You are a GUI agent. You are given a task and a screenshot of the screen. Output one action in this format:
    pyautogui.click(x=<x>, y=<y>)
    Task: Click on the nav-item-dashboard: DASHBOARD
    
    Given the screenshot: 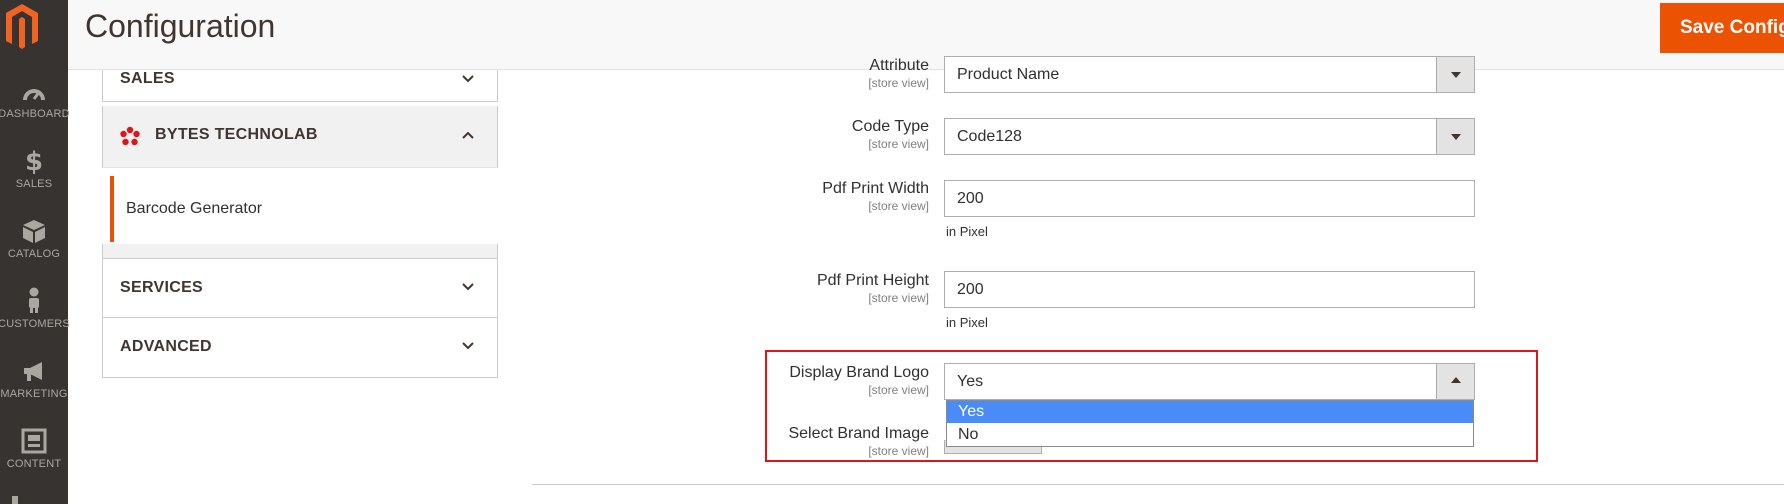 What is the action you would take?
    pyautogui.click(x=35, y=112)
    